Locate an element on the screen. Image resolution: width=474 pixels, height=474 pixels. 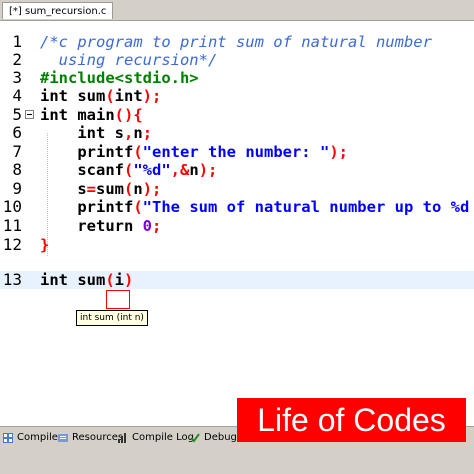
status-area is located at coordinates (237, 461).